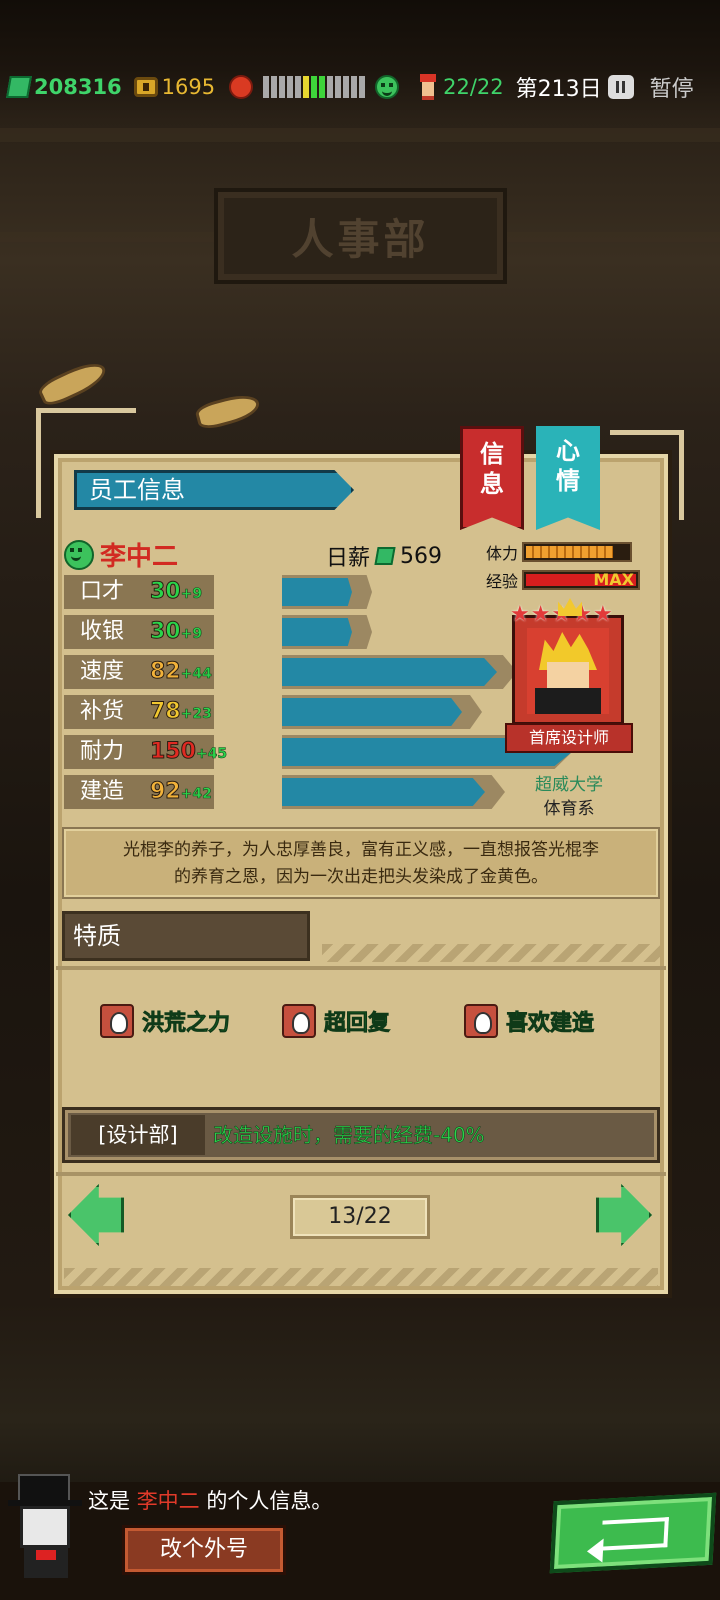 The height and width of the screenshot is (1600, 720). I want to click on status-bar: 208316 1695 22/22 第213日 暂停, so click(360, 87).